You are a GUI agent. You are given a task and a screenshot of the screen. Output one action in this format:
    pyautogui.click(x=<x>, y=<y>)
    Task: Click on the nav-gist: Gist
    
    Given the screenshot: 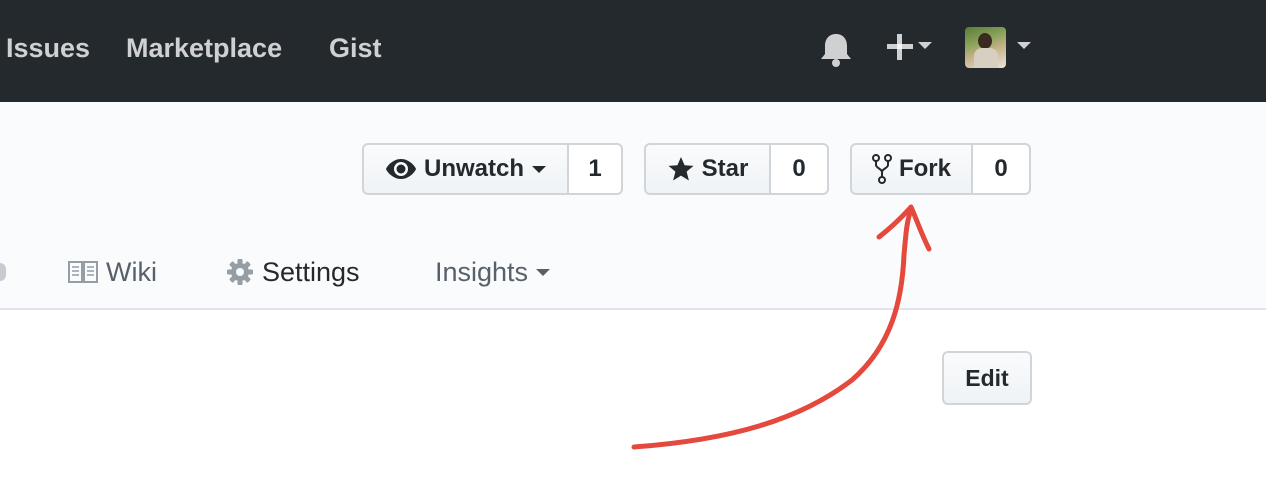 What is the action you would take?
    pyautogui.click(x=355, y=48)
    